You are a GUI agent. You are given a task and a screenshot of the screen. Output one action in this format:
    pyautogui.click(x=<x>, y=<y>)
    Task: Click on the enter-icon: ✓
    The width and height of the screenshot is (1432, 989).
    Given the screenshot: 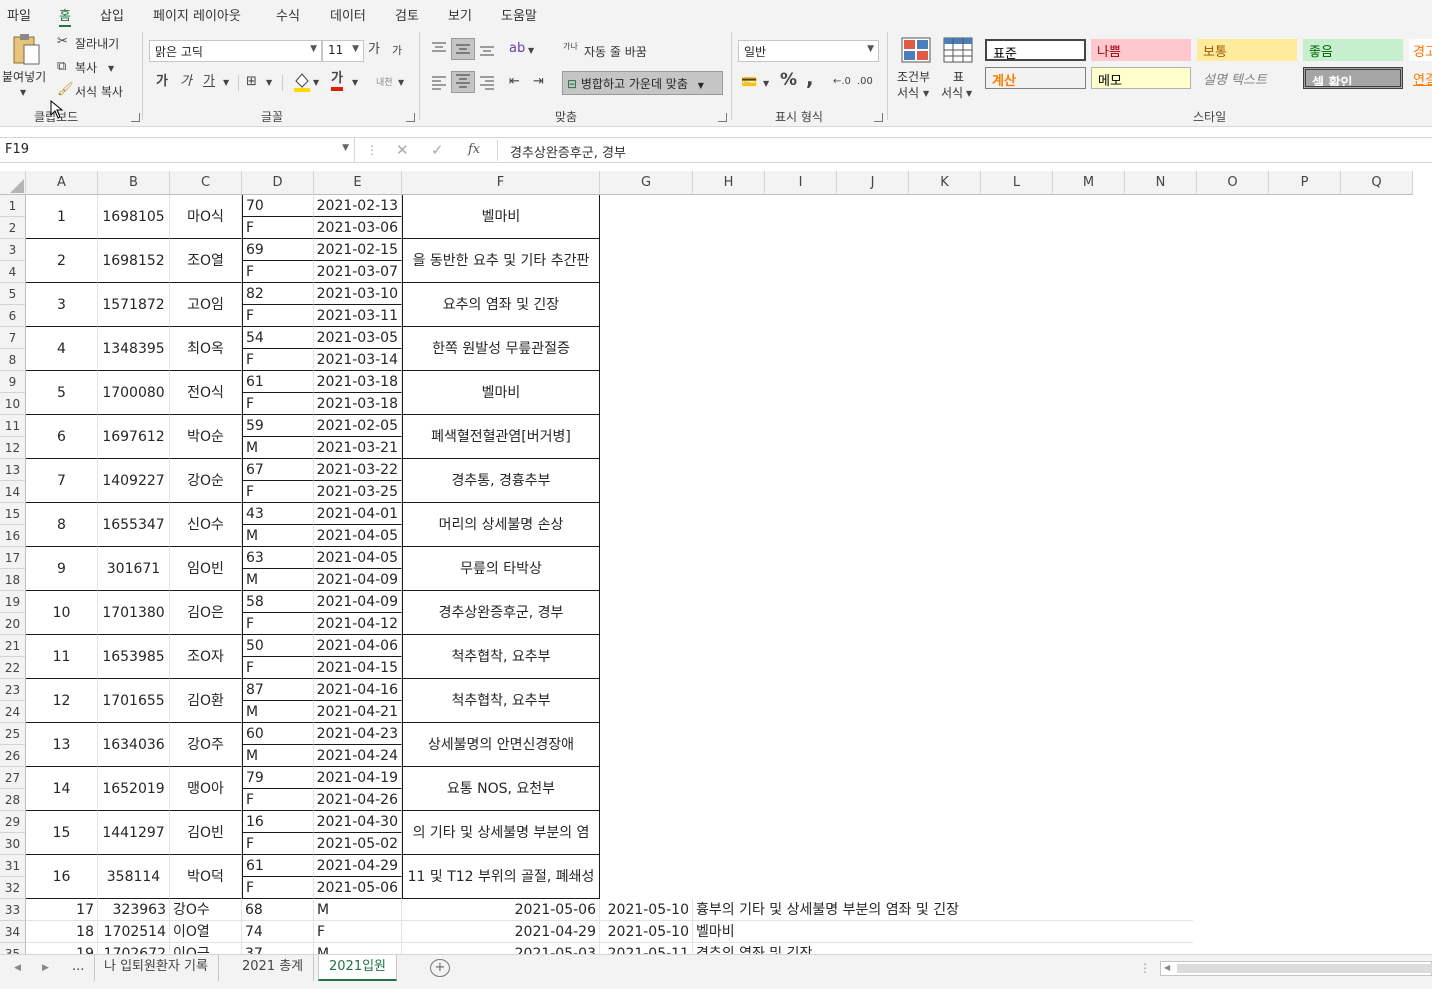 What is the action you would take?
    pyautogui.click(x=437, y=150)
    